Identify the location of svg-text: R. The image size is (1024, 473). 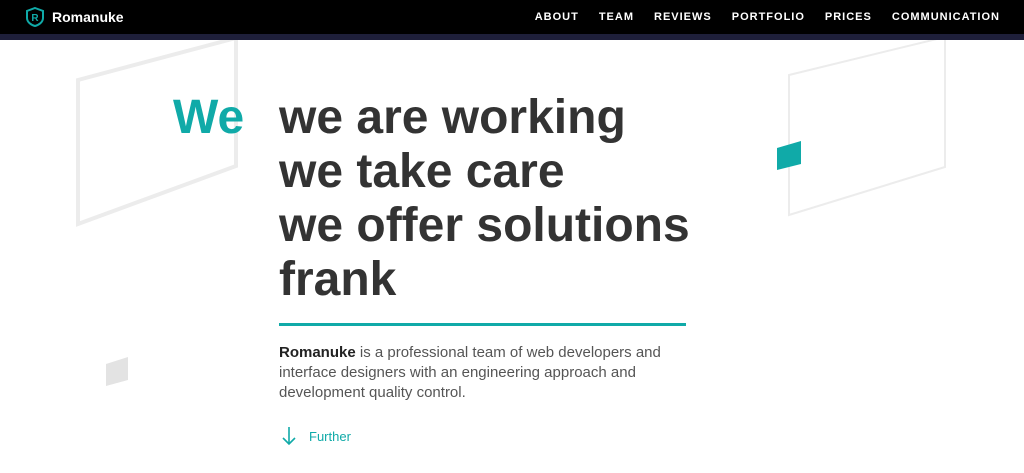
(35, 18).